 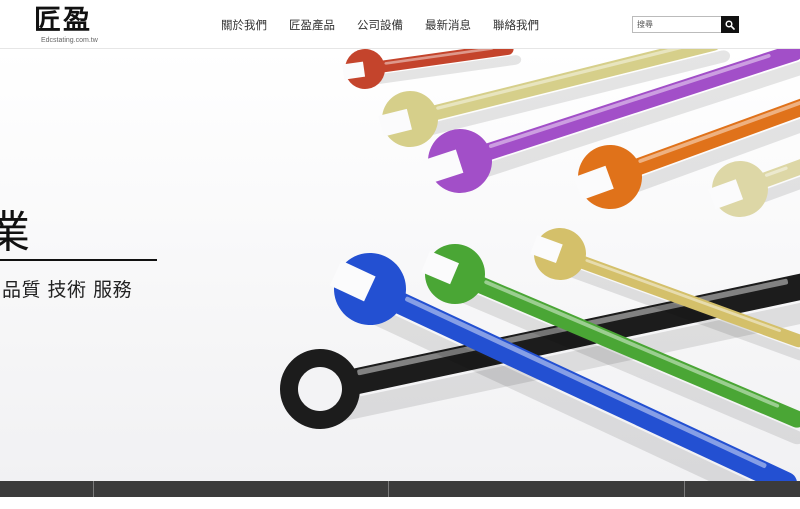 I want to click on slider-nav-bar, so click(x=400, y=489).